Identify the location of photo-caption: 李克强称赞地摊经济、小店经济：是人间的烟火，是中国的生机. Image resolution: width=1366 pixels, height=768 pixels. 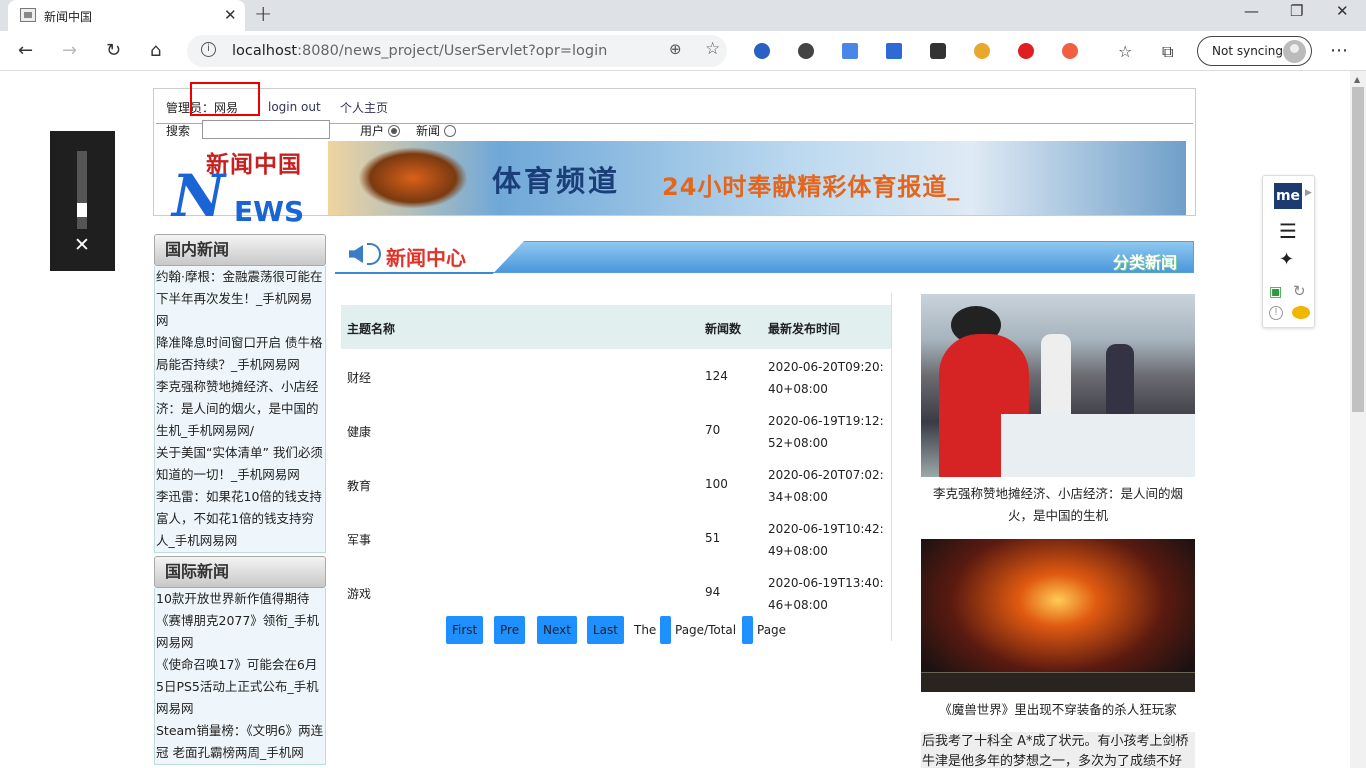
(1058, 505).